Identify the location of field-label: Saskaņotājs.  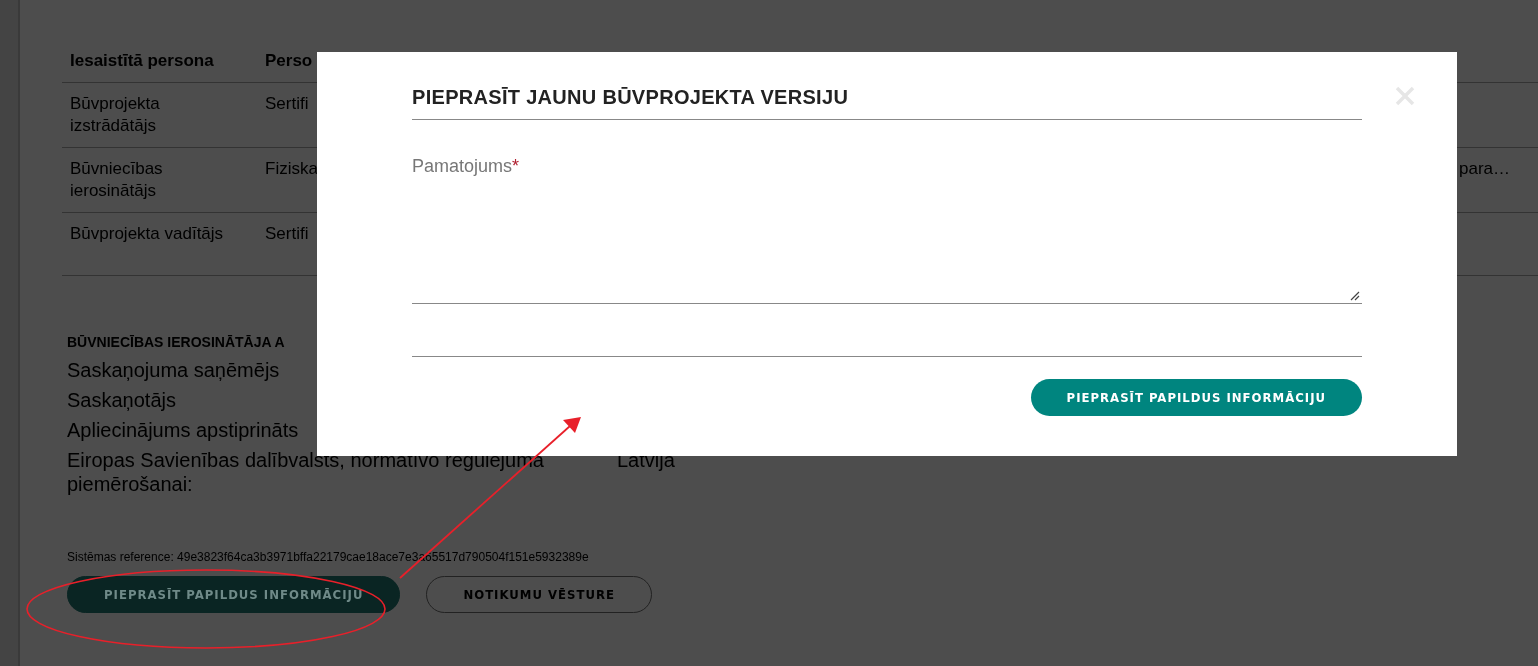
(122, 400).